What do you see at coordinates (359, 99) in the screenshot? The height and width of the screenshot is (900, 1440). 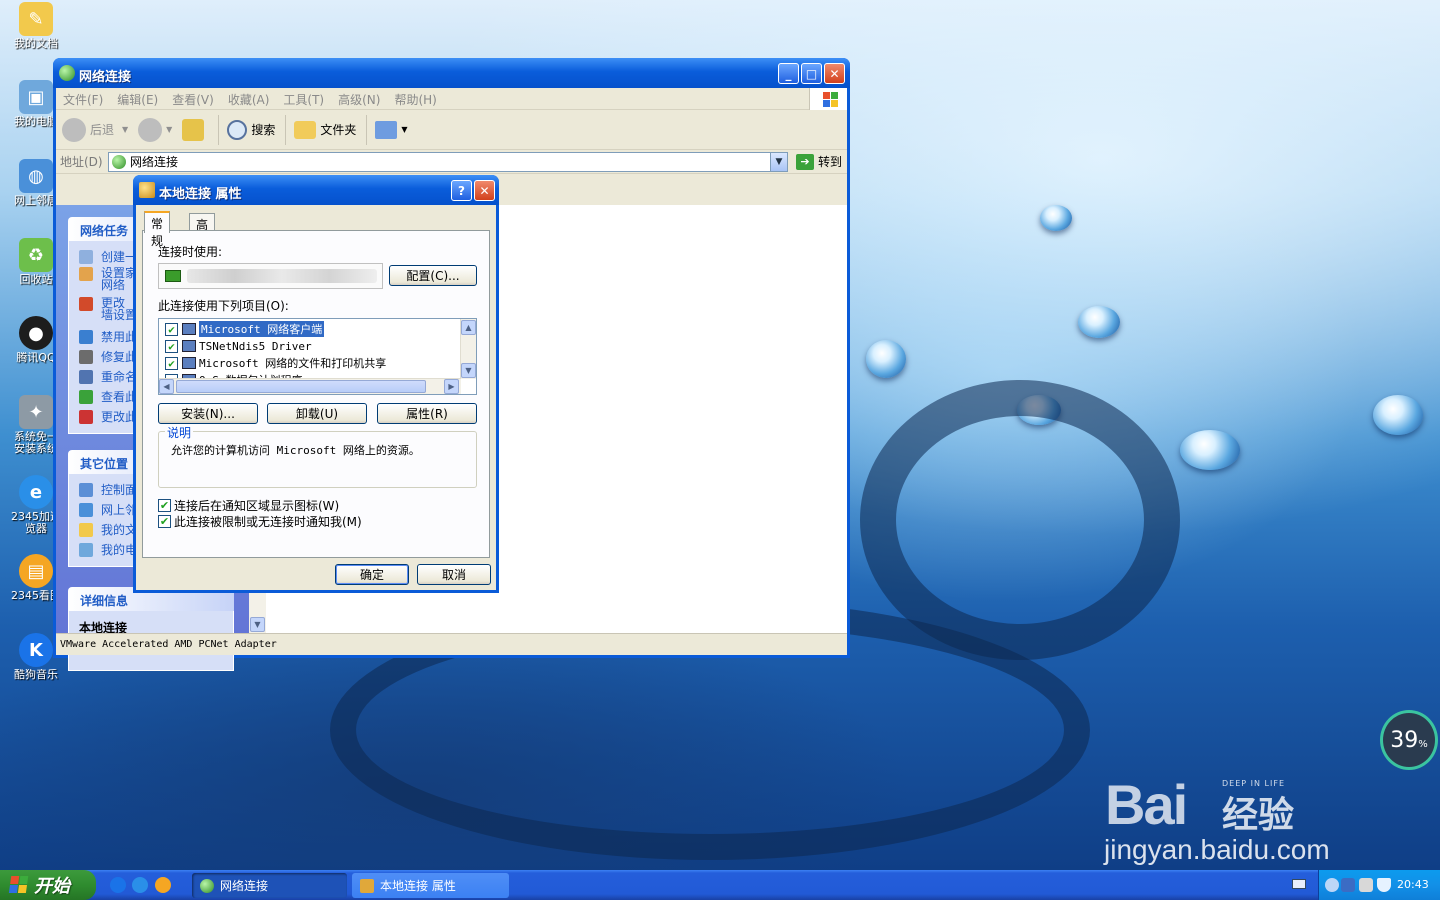 I see `menu-advanced: 高级(N)` at bounding box center [359, 99].